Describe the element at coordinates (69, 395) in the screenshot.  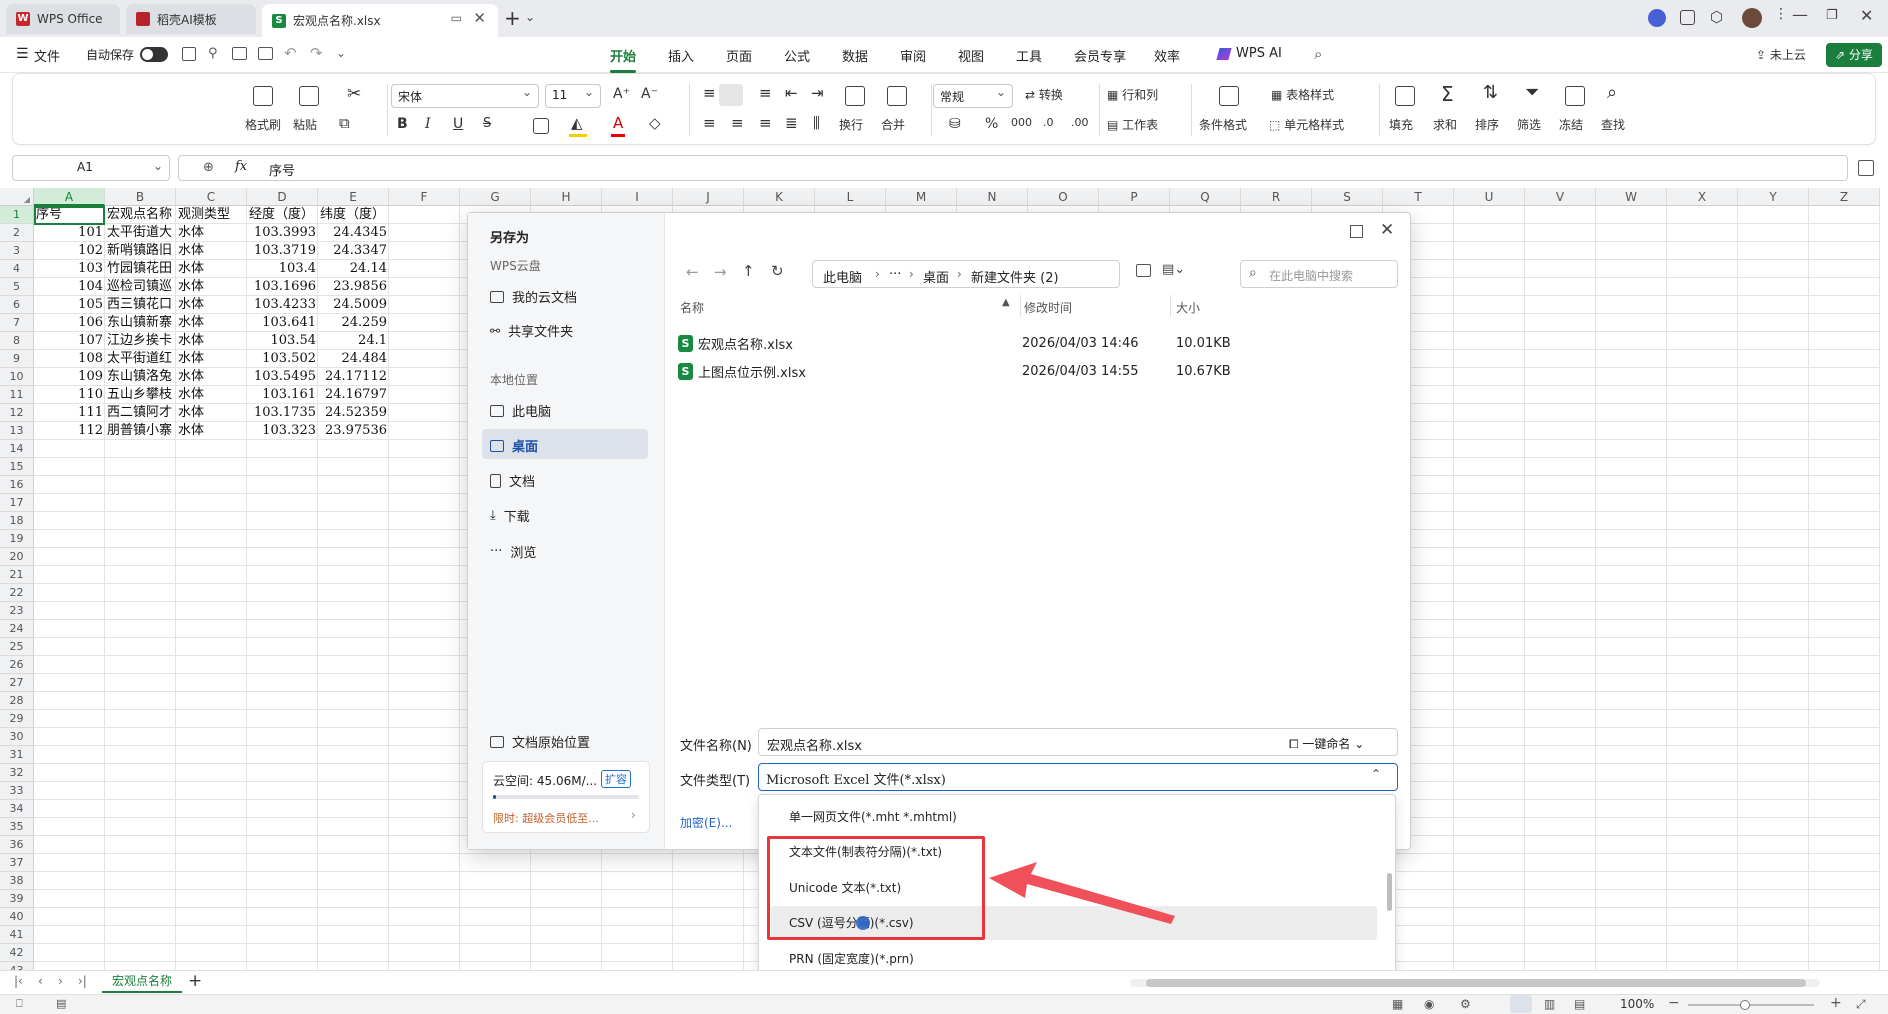
I see `cell: 110` at that location.